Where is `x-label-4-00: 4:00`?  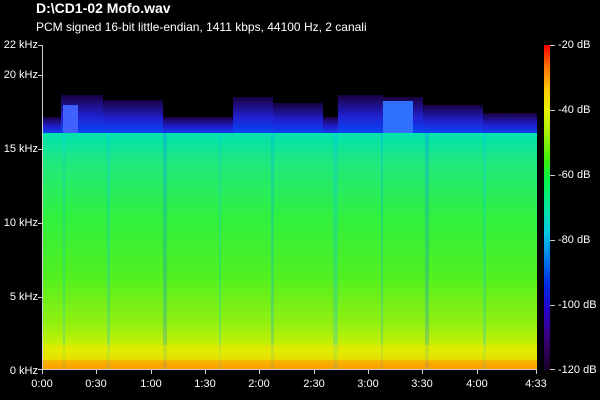
x-label-4-00: 4:00 is located at coordinates (477, 384).